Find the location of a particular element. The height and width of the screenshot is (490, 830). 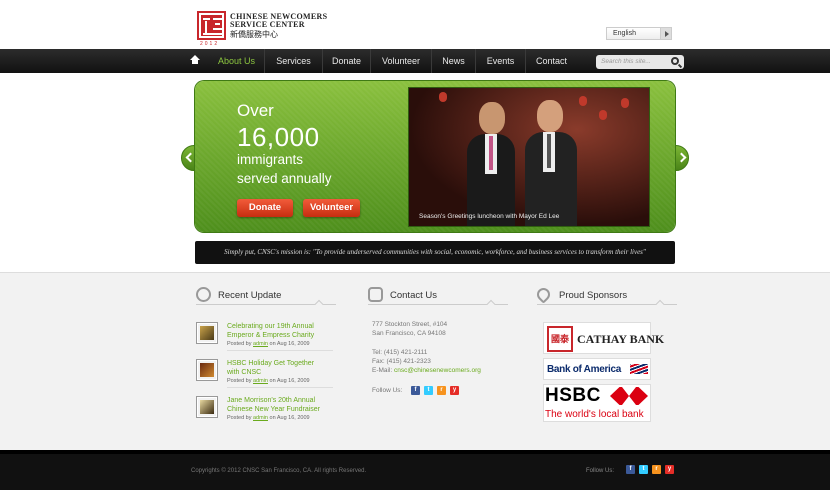

news-title: HSBC Holiday Get Together with CNSC is located at coordinates (270, 368).